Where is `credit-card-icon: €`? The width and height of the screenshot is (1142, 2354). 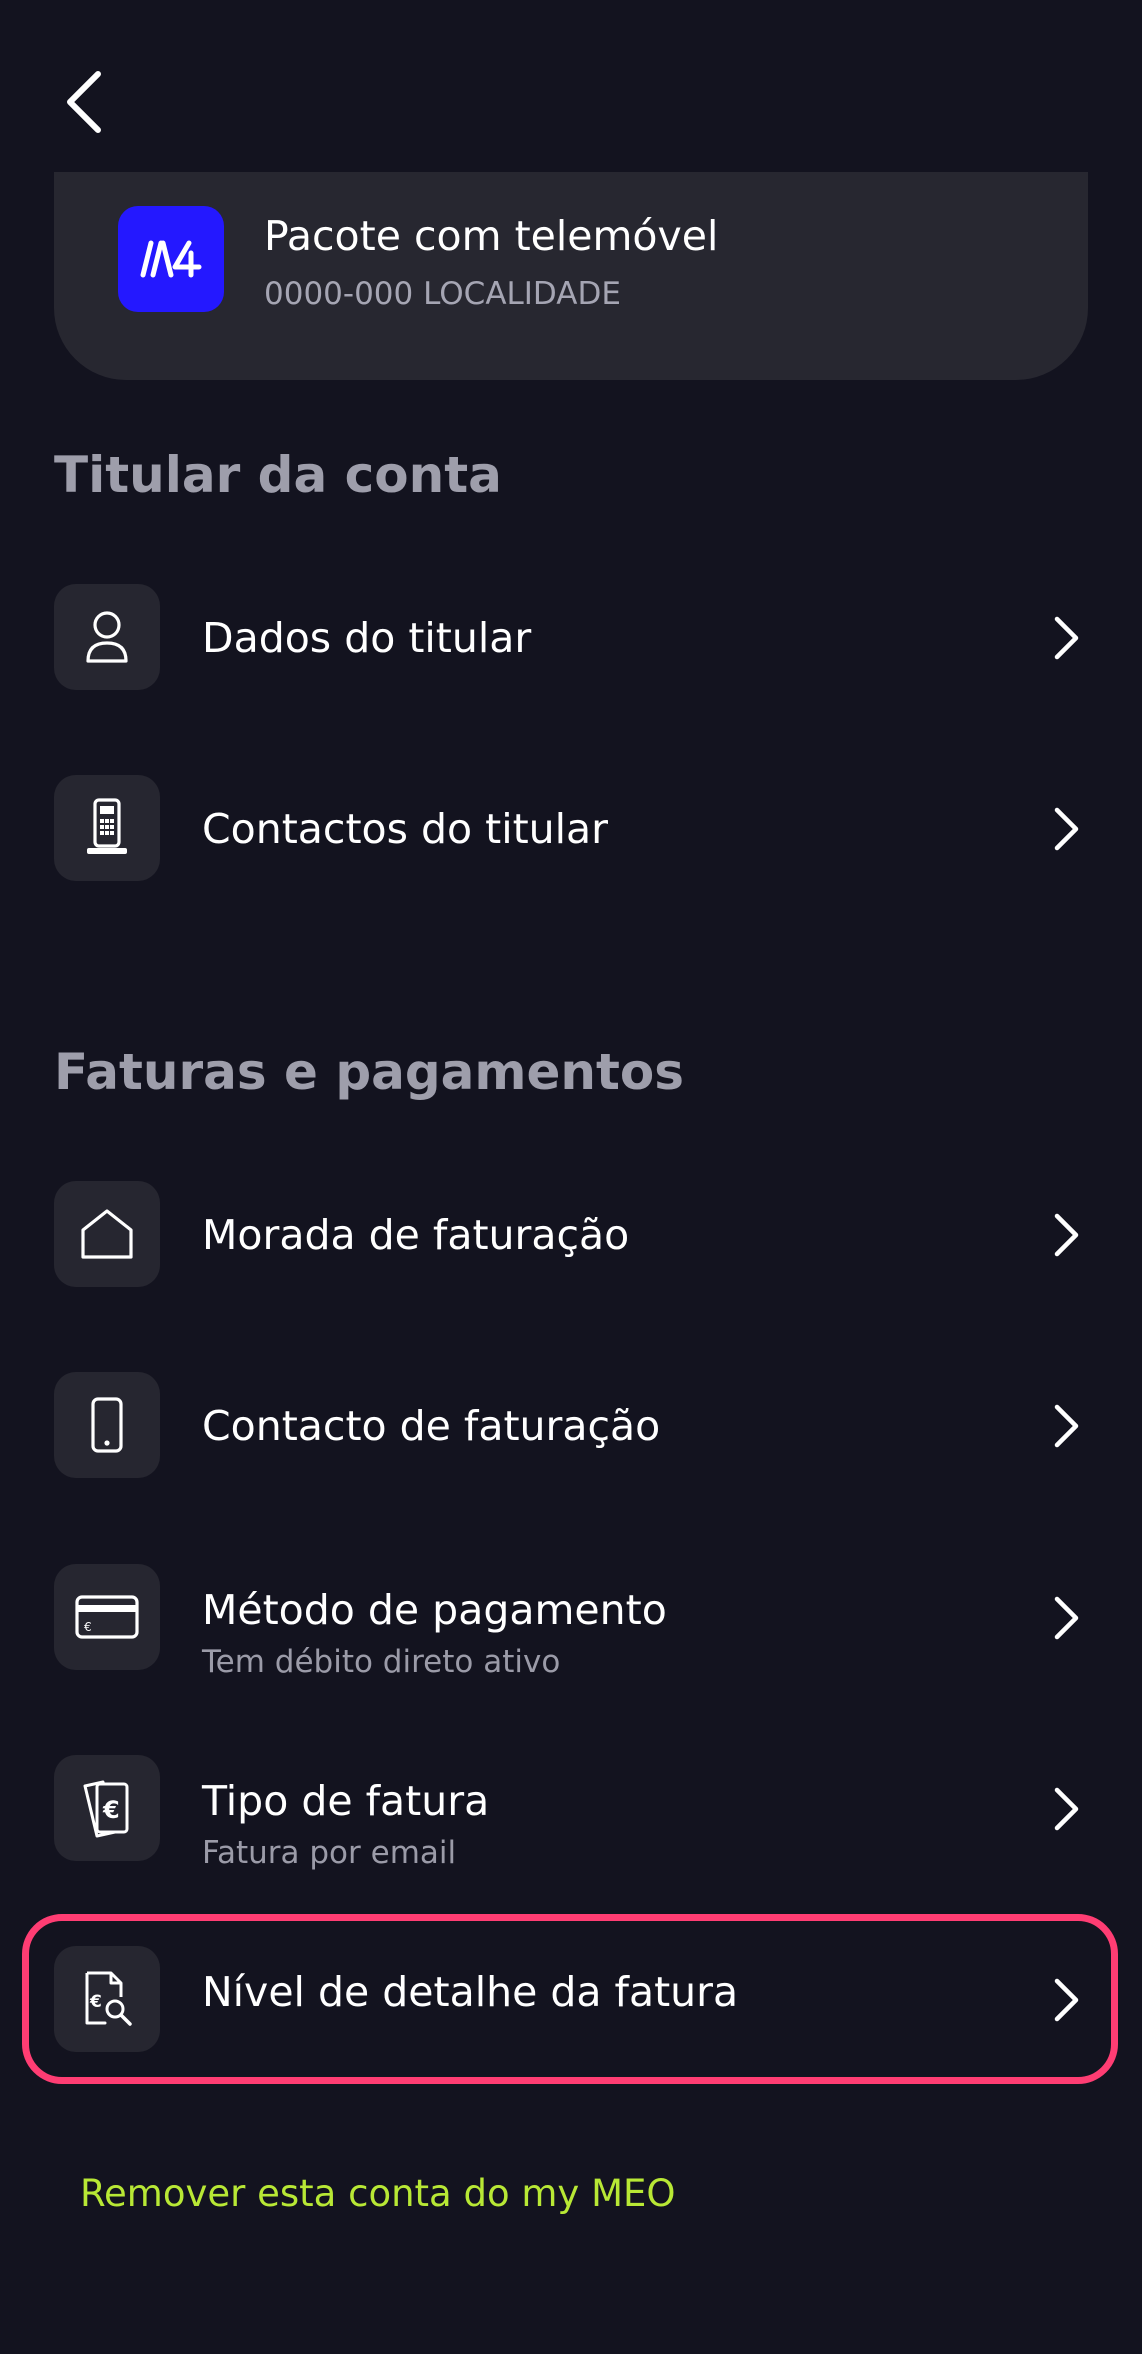 credit-card-icon: € is located at coordinates (107, 1617).